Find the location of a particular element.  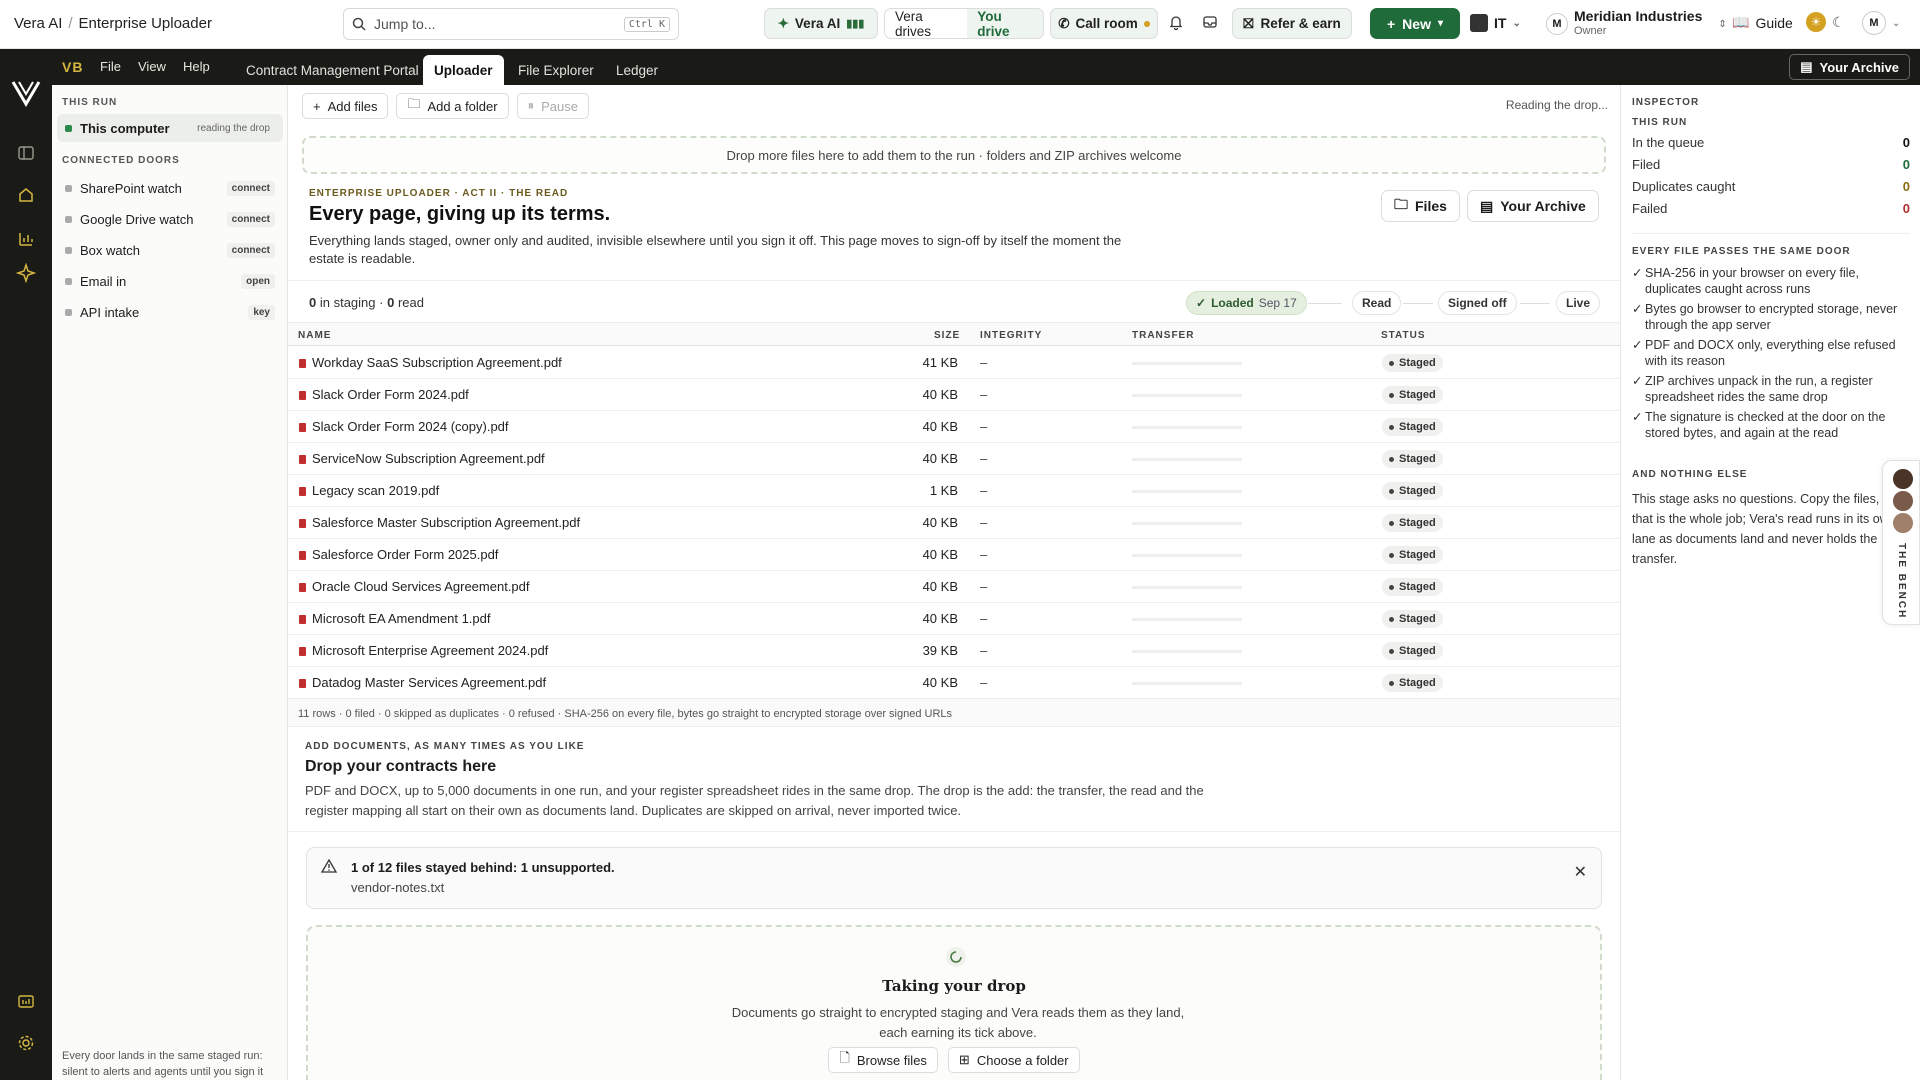

file-integrity: – is located at coordinates (984, 586).